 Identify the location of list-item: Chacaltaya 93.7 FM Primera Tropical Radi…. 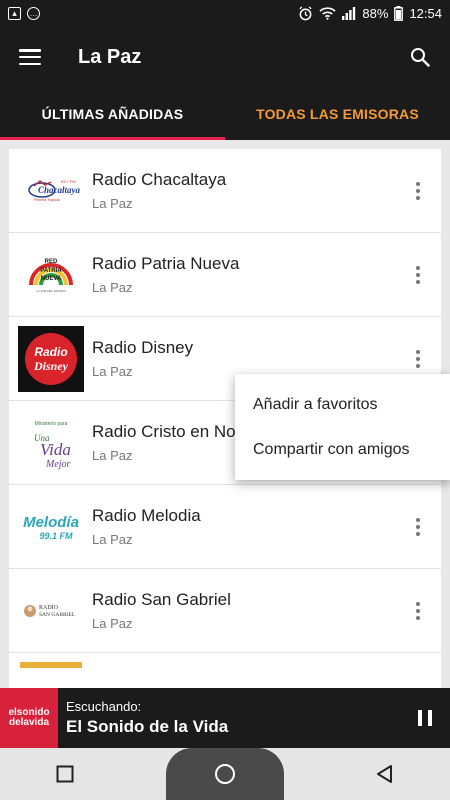
(225, 191).